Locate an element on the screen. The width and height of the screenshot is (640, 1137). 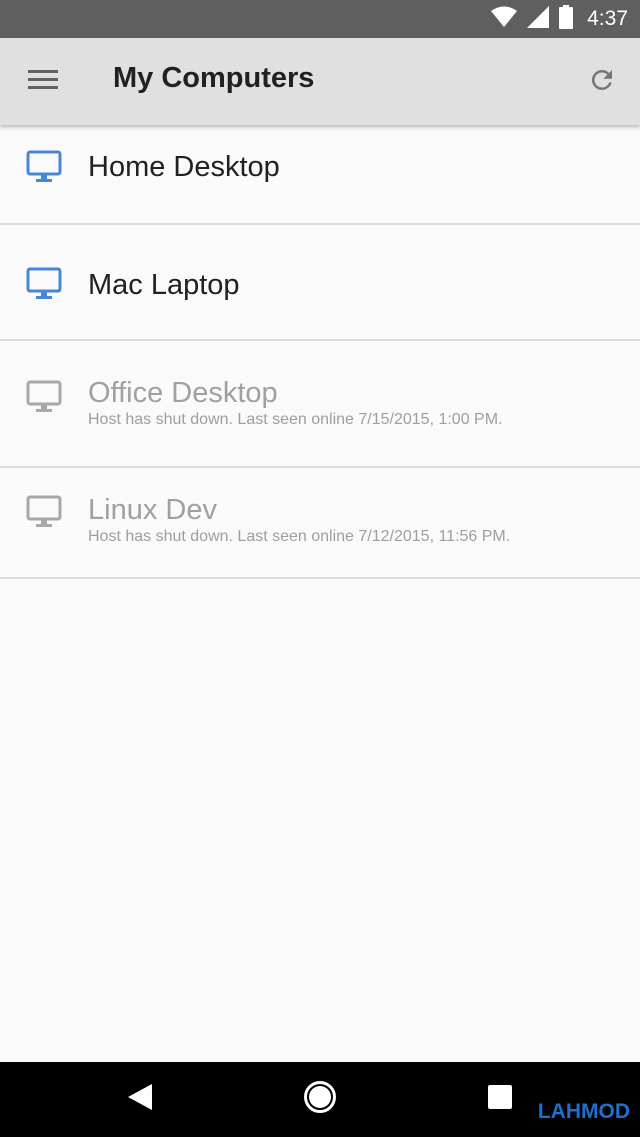
status-bar: 4:37 is located at coordinates (320, 19).